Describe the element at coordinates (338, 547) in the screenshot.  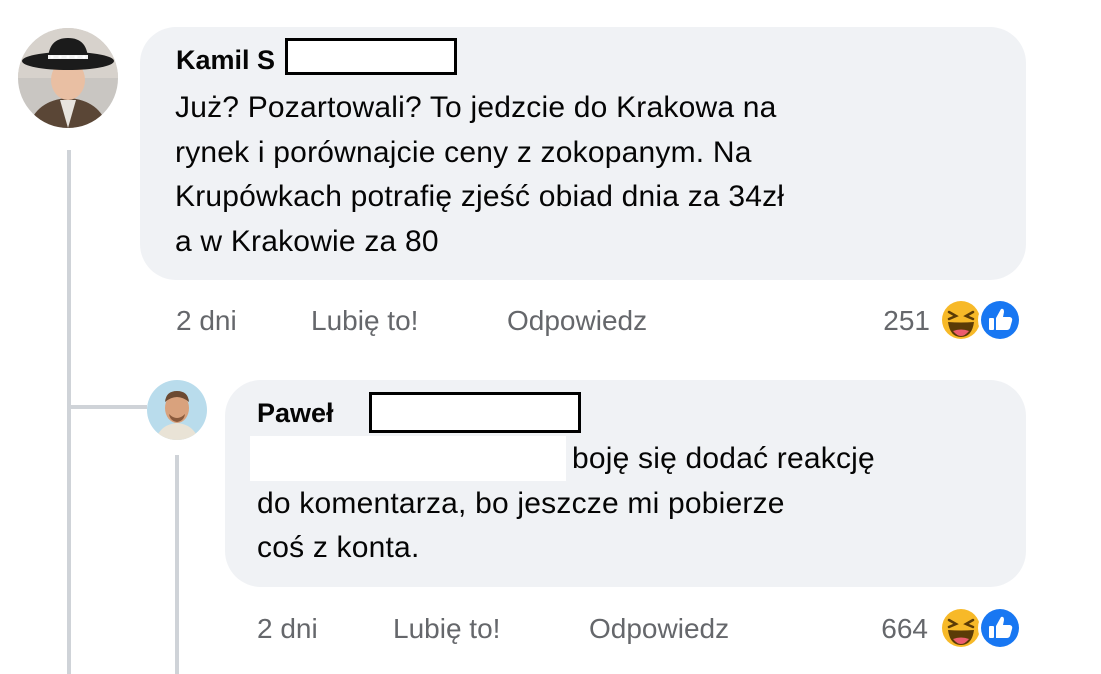
I see `comment-line: coś z konta.` at that location.